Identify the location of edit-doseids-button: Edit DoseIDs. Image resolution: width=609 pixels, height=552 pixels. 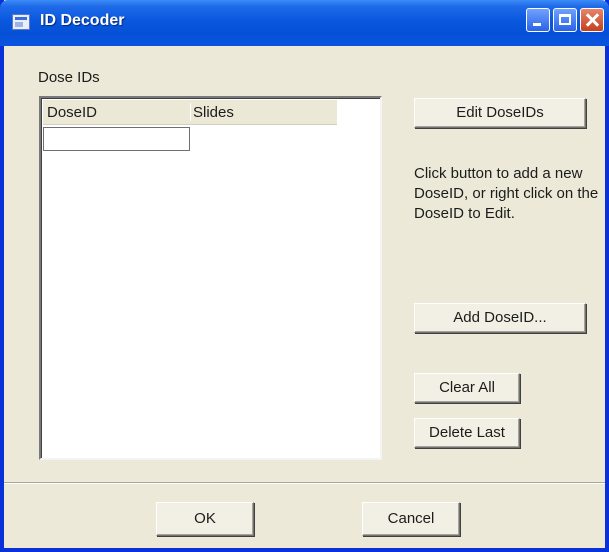
(500, 113).